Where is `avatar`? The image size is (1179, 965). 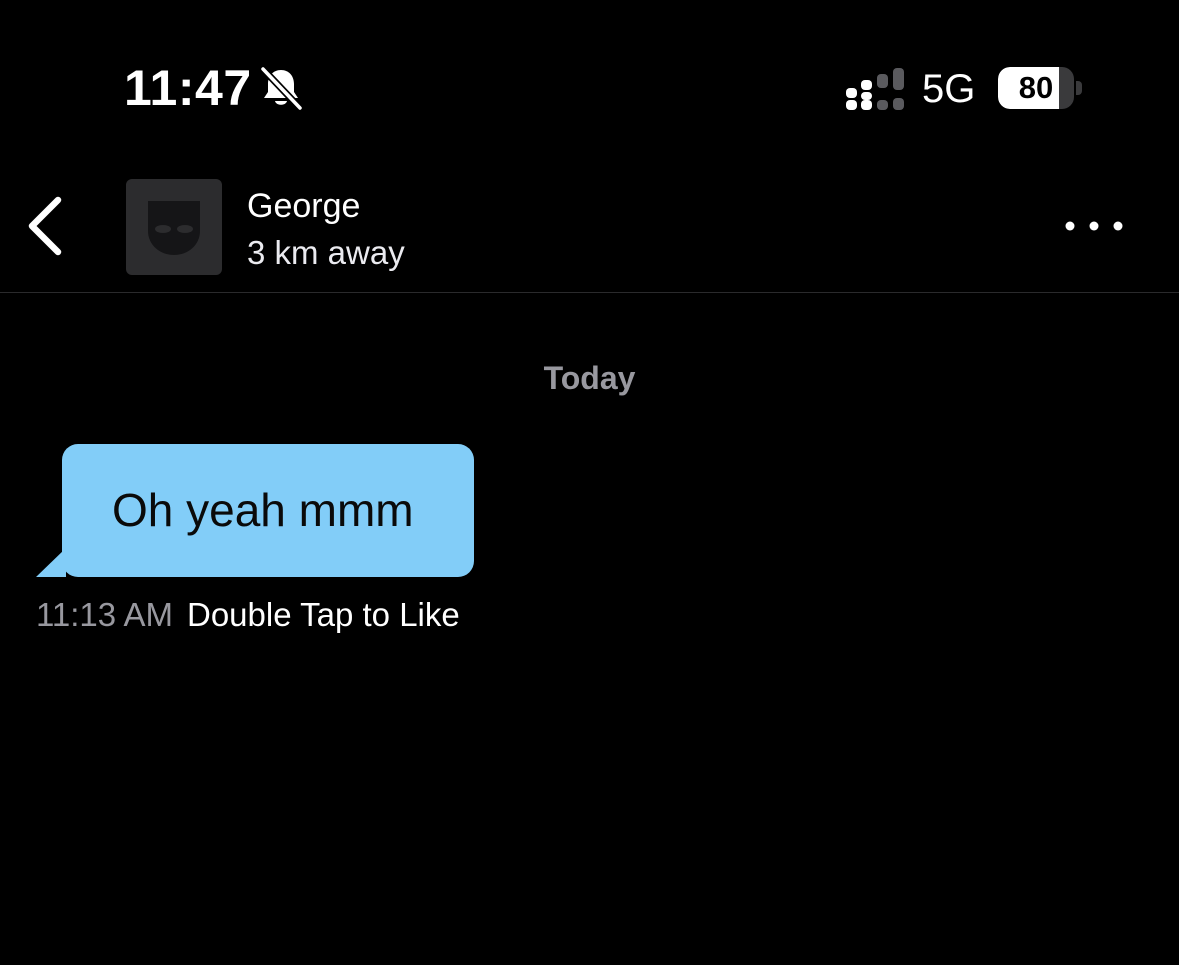
avatar is located at coordinates (174, 227).